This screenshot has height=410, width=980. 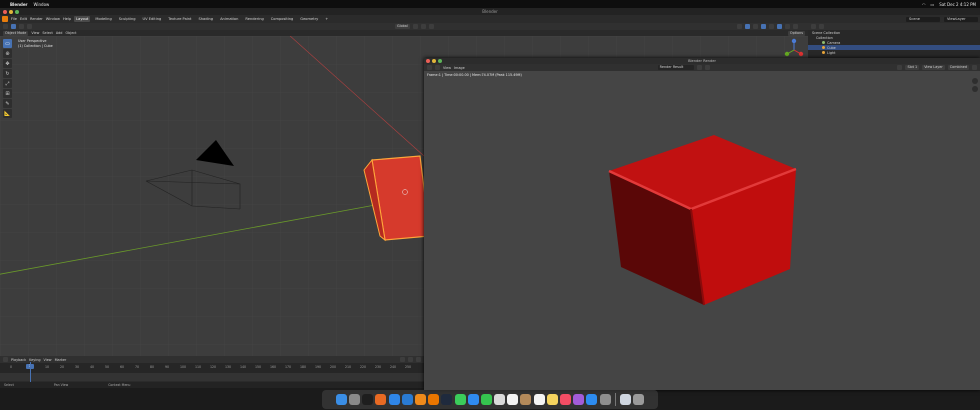 What do you see at coordinates (500, 399) in the screenshot?
I see `dock-photos-icon` at bounding box center [500, 399].